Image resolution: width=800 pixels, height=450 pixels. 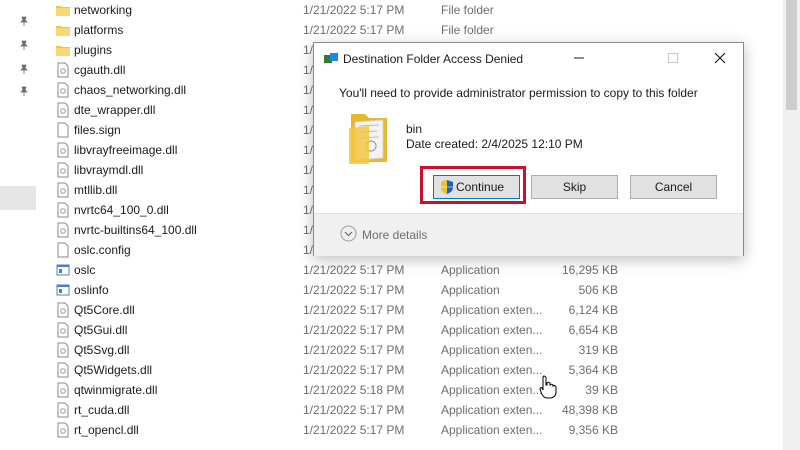 I want to click on file-name: Qt5Svg.dll, so click(x=102, y=350).